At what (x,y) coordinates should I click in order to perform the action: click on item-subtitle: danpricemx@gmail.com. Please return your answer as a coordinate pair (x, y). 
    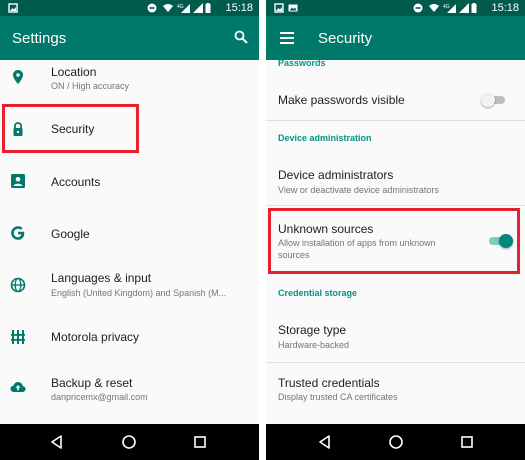
    Looking at the image, I should click on (99, 397).